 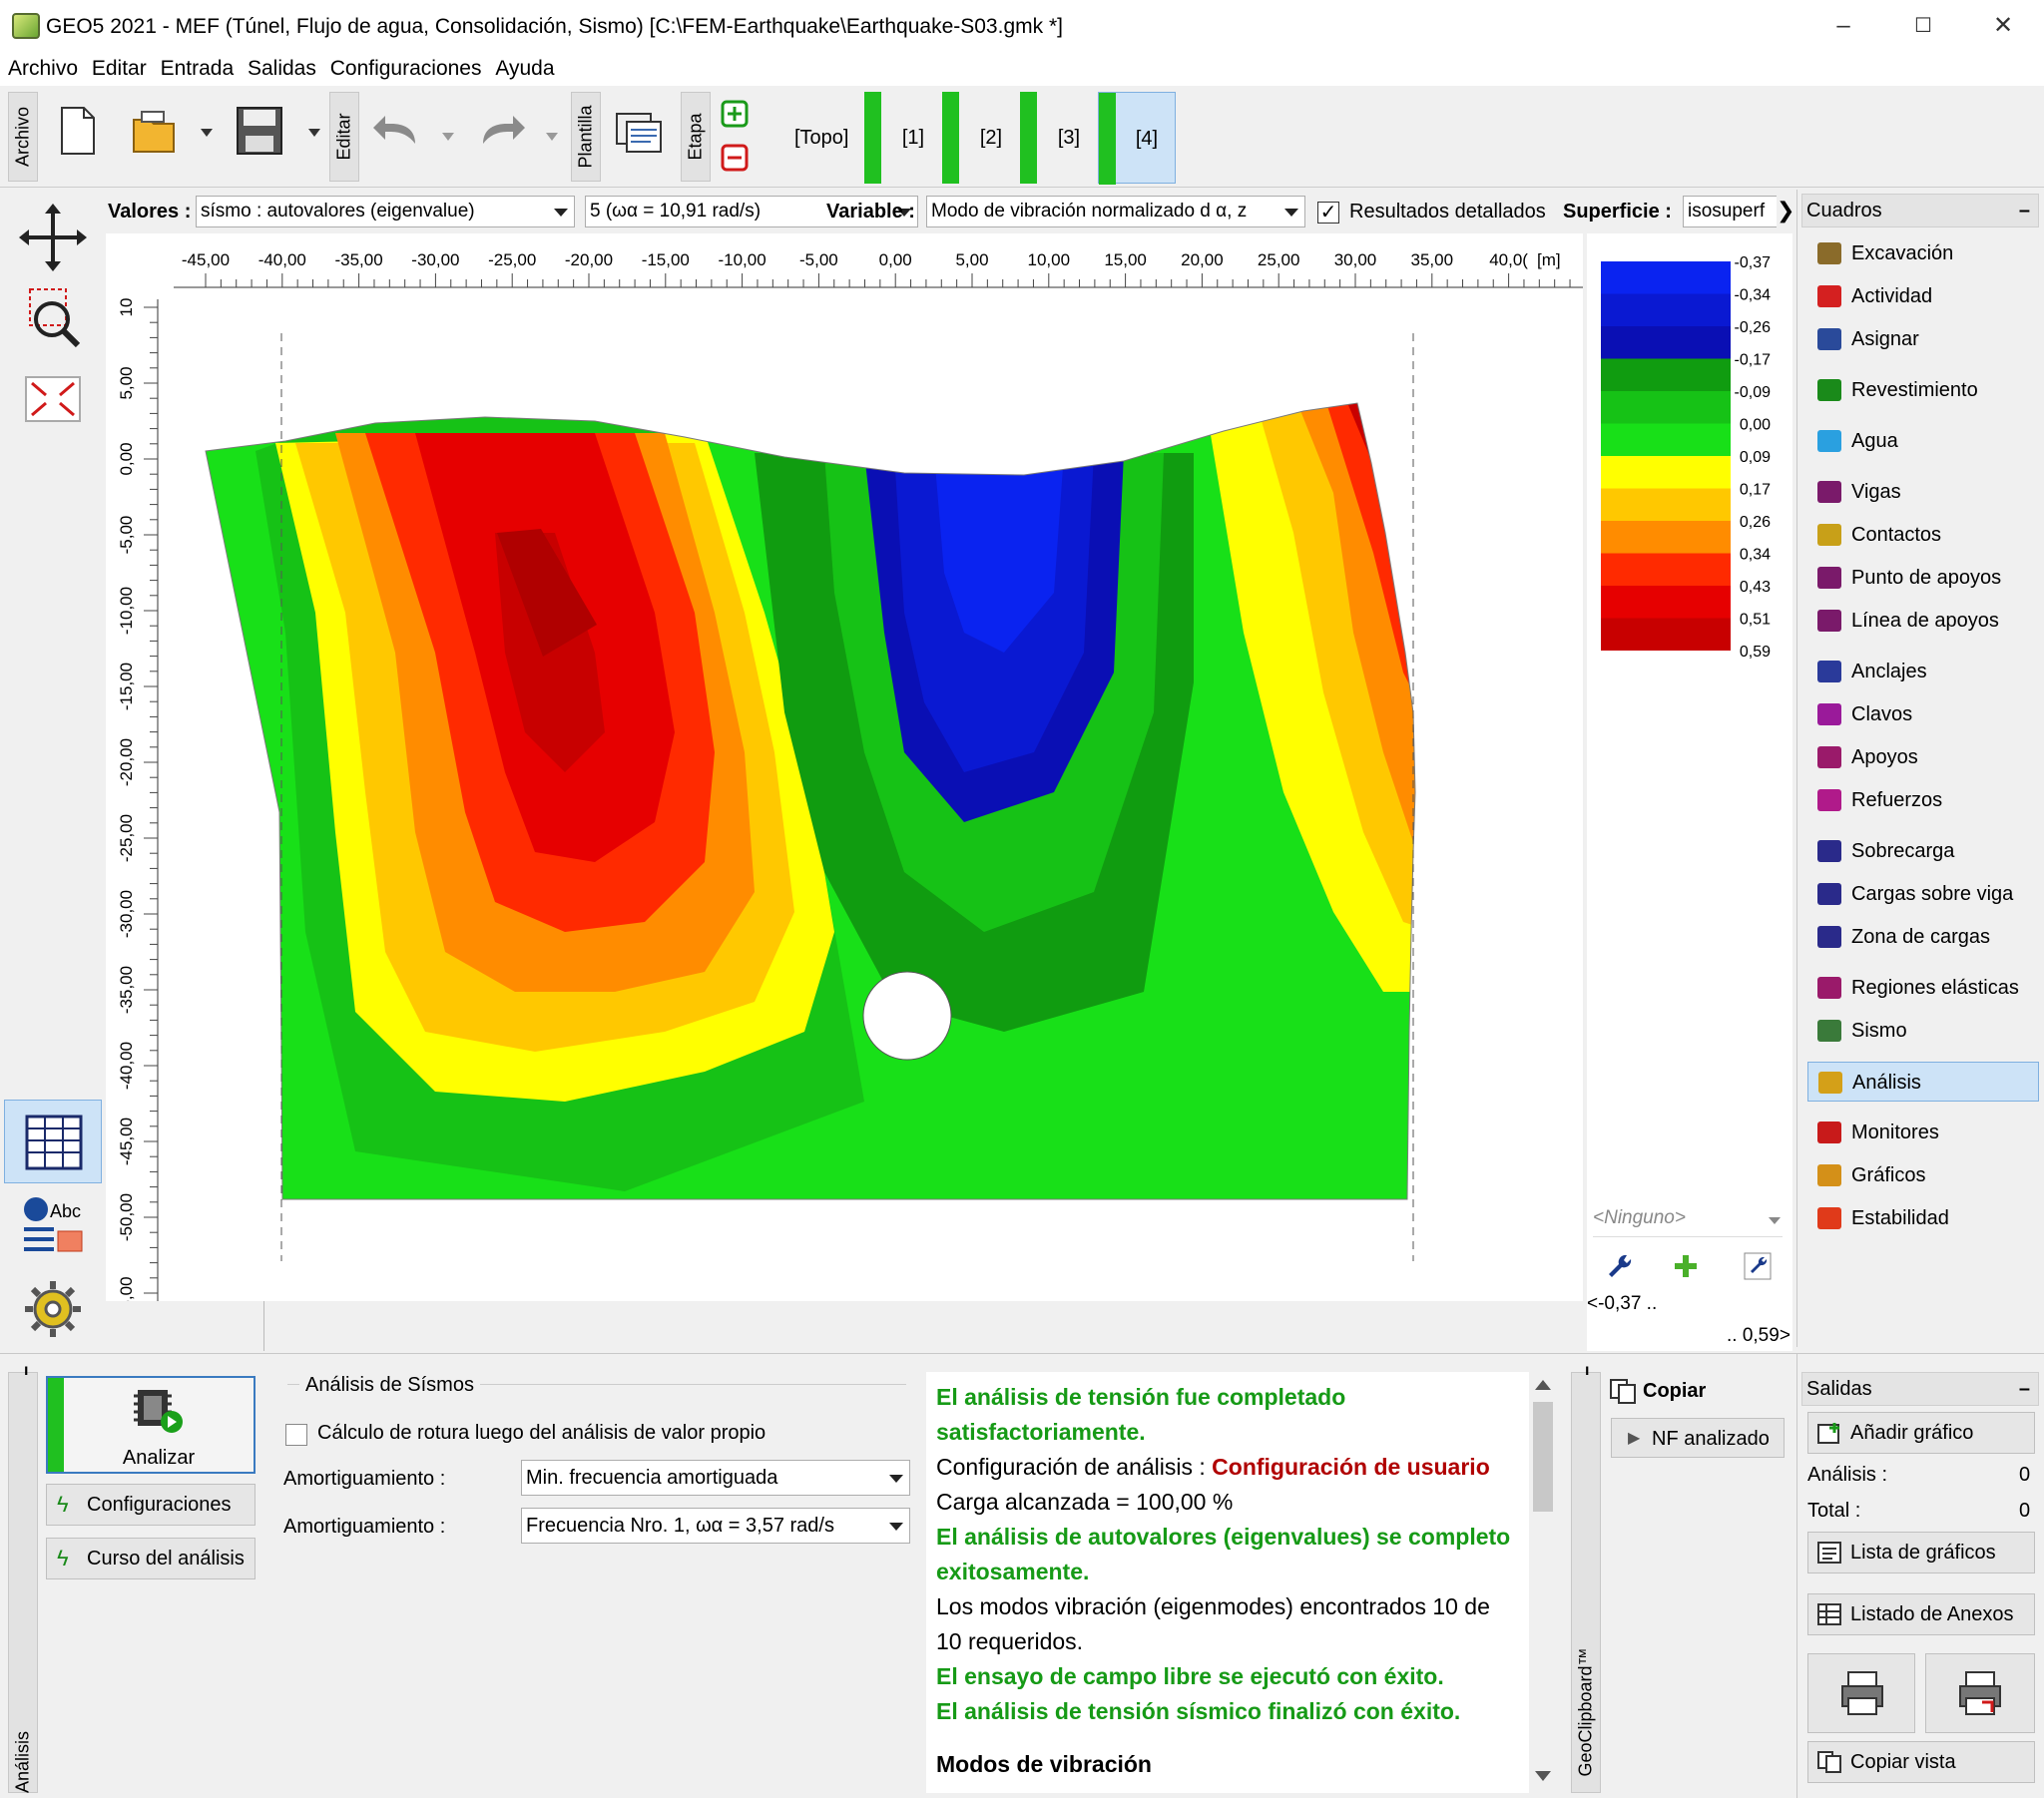 What do you see at coordinates (1928, 1175) in the screenshot?
I see `cuadro-item-graphs: Gráficos` at bounding box center [1928, 1175].